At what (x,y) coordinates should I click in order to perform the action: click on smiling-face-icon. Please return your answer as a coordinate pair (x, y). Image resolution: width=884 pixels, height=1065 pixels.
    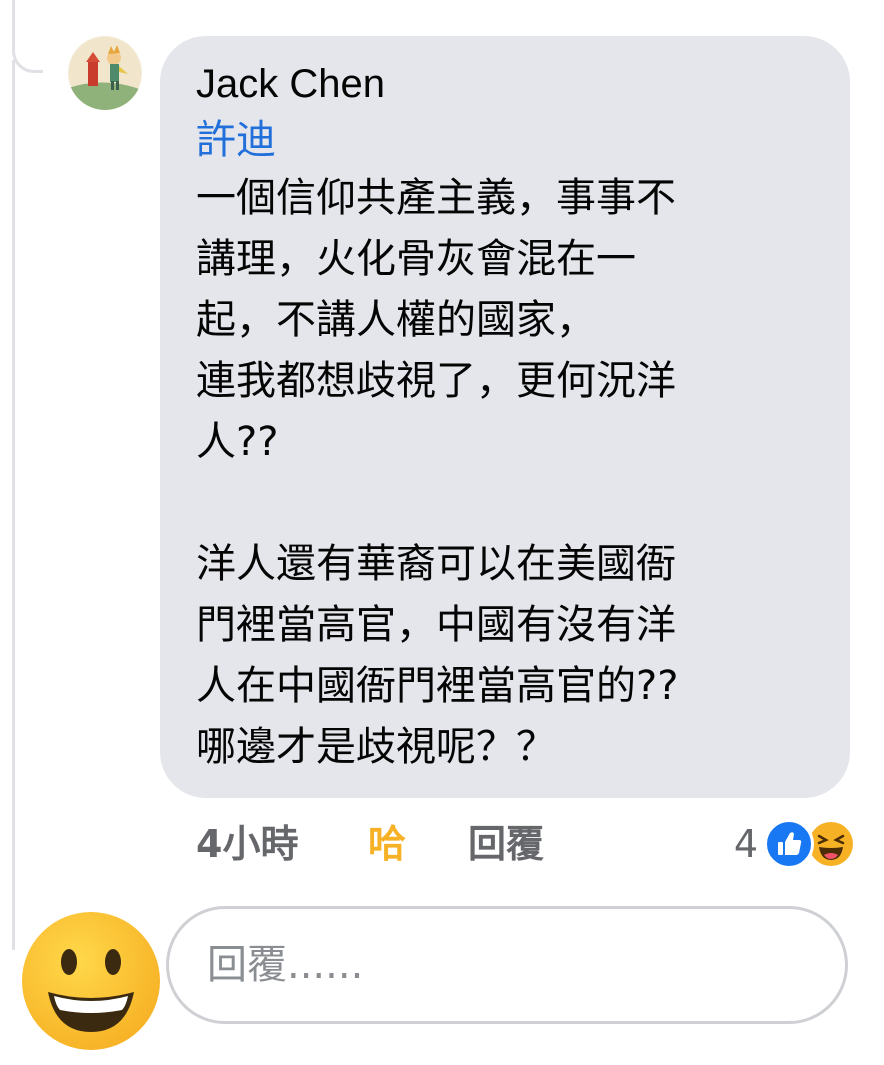
    Looking at the image, I should click on (91, 981).